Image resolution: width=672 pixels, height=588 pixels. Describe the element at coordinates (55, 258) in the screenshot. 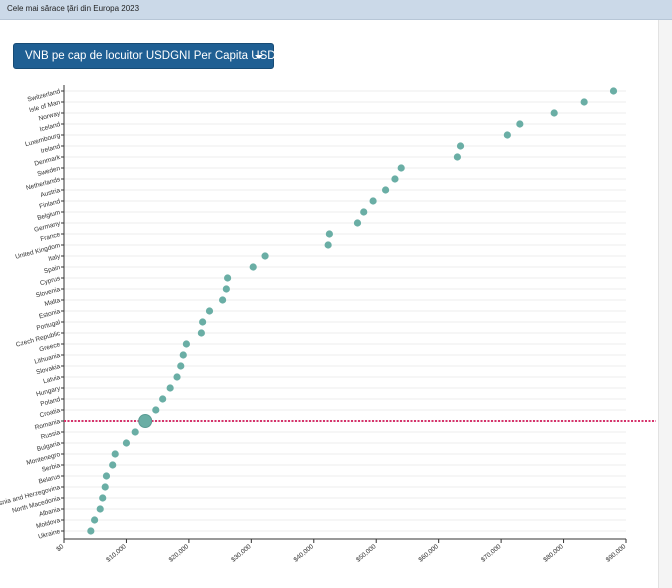

I see `y-category-label: Italy` at that location.